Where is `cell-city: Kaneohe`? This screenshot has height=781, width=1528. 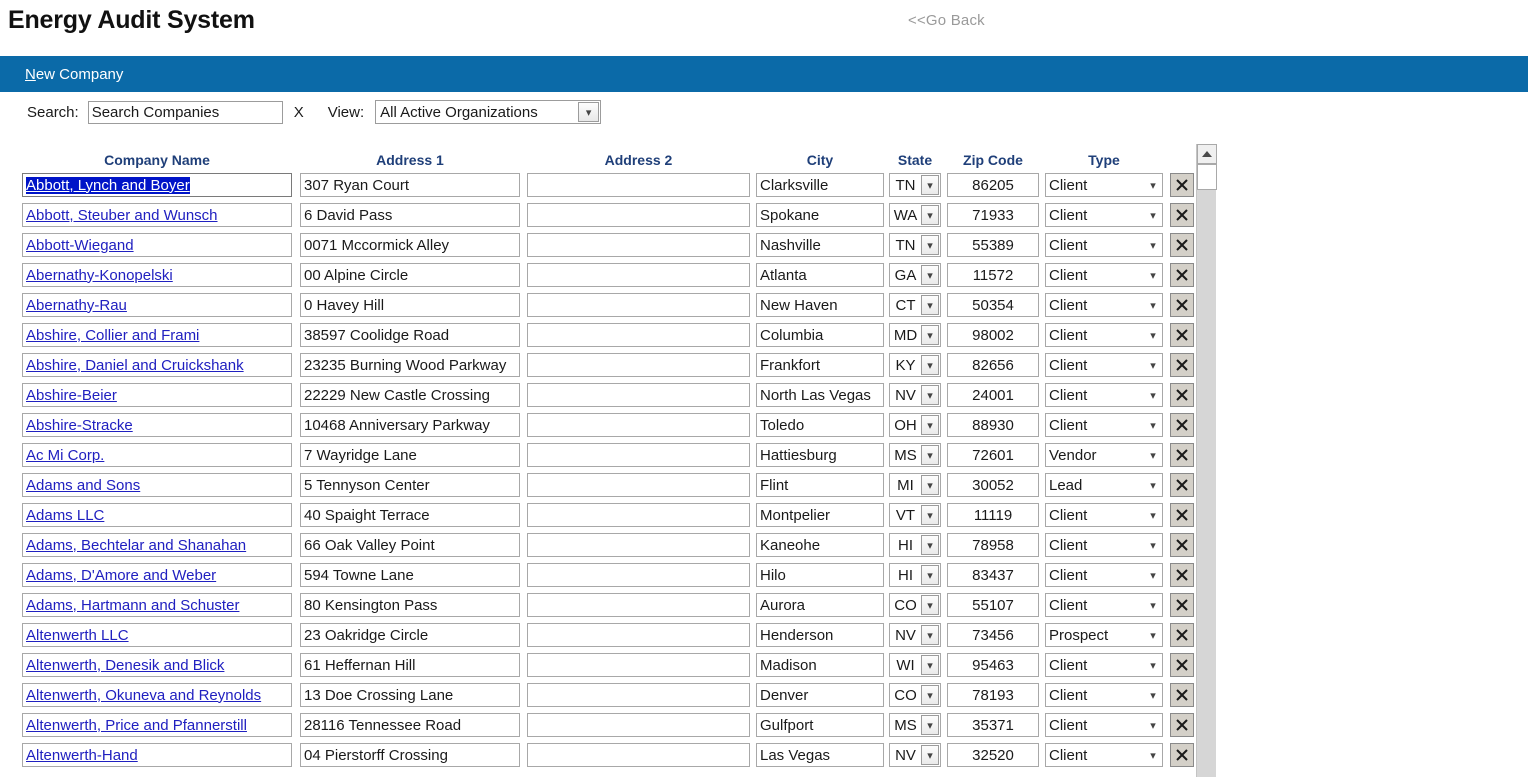 cell-city: Kaneohe is located at coordinates (820, 545).